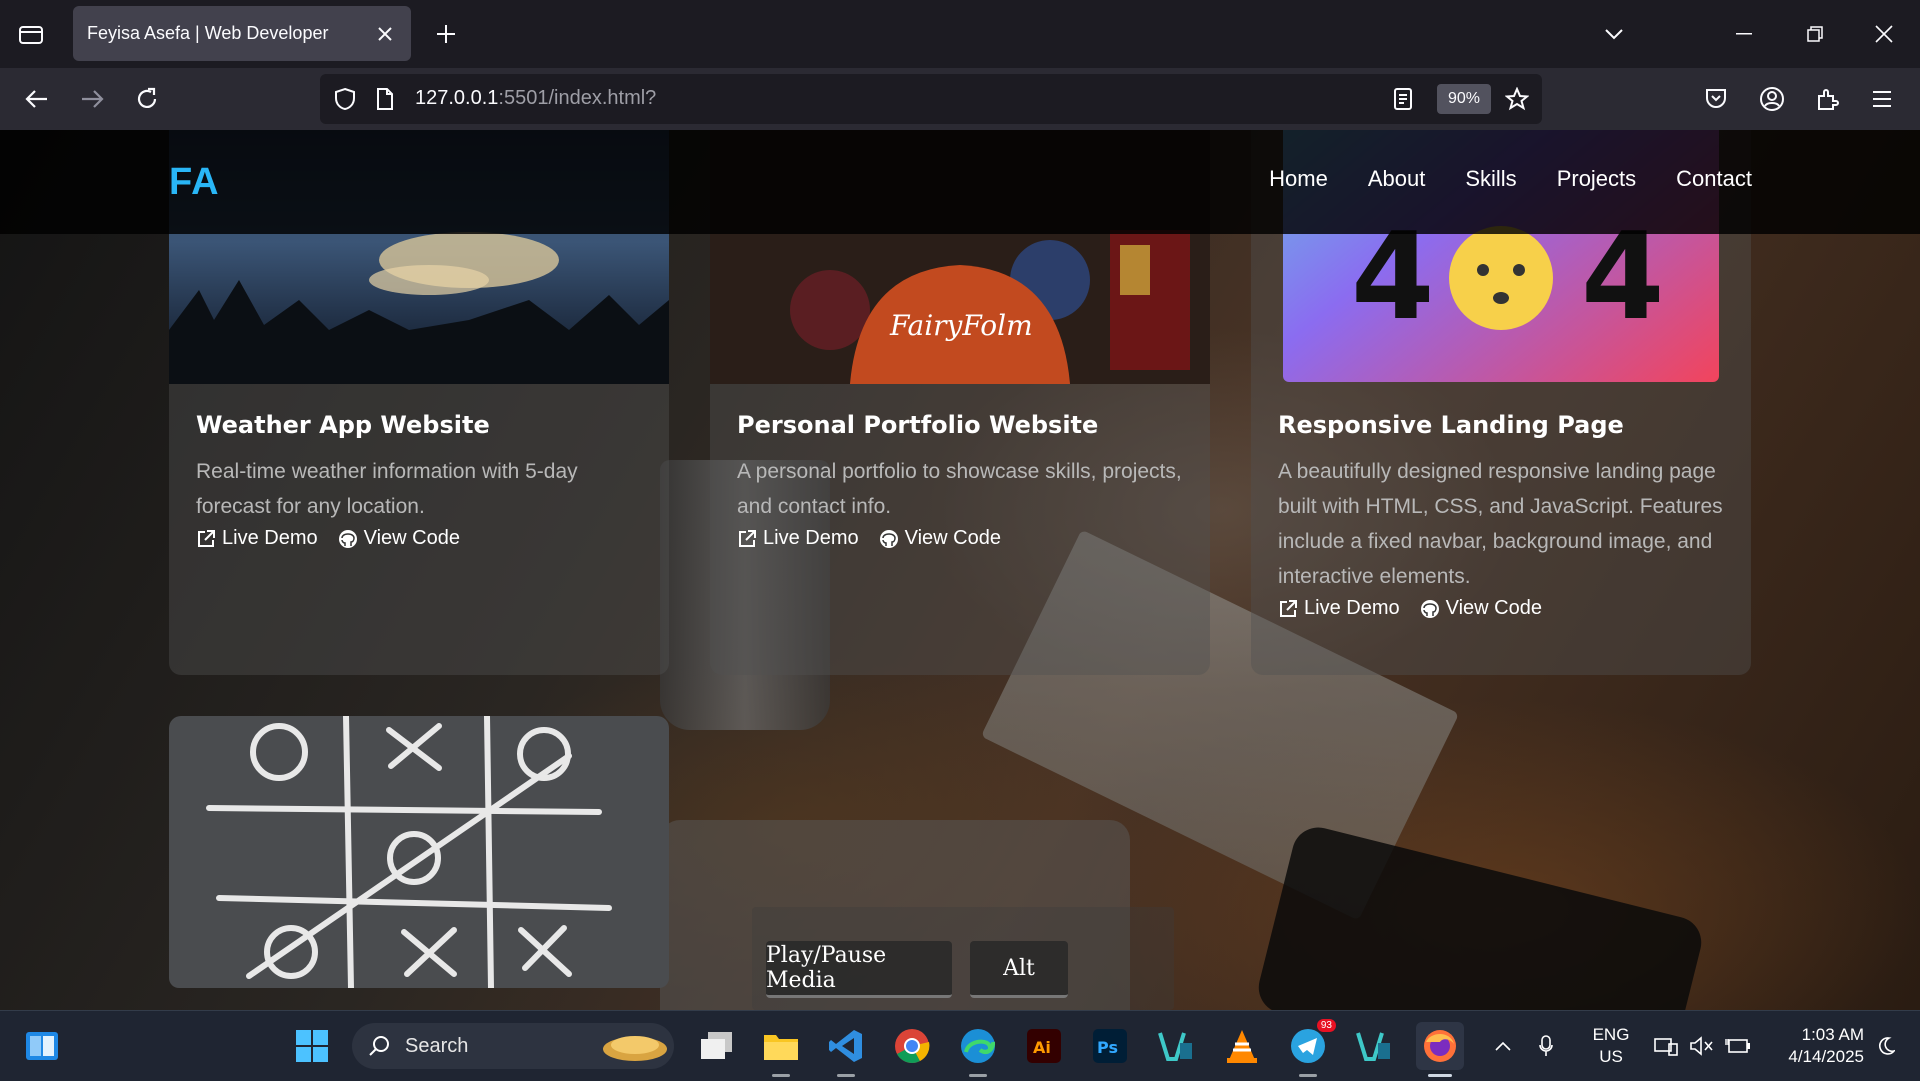 The width and height of the screenshot is (1920, 1081). I want to click on volume-muted-icon, so click(1702, 1046).